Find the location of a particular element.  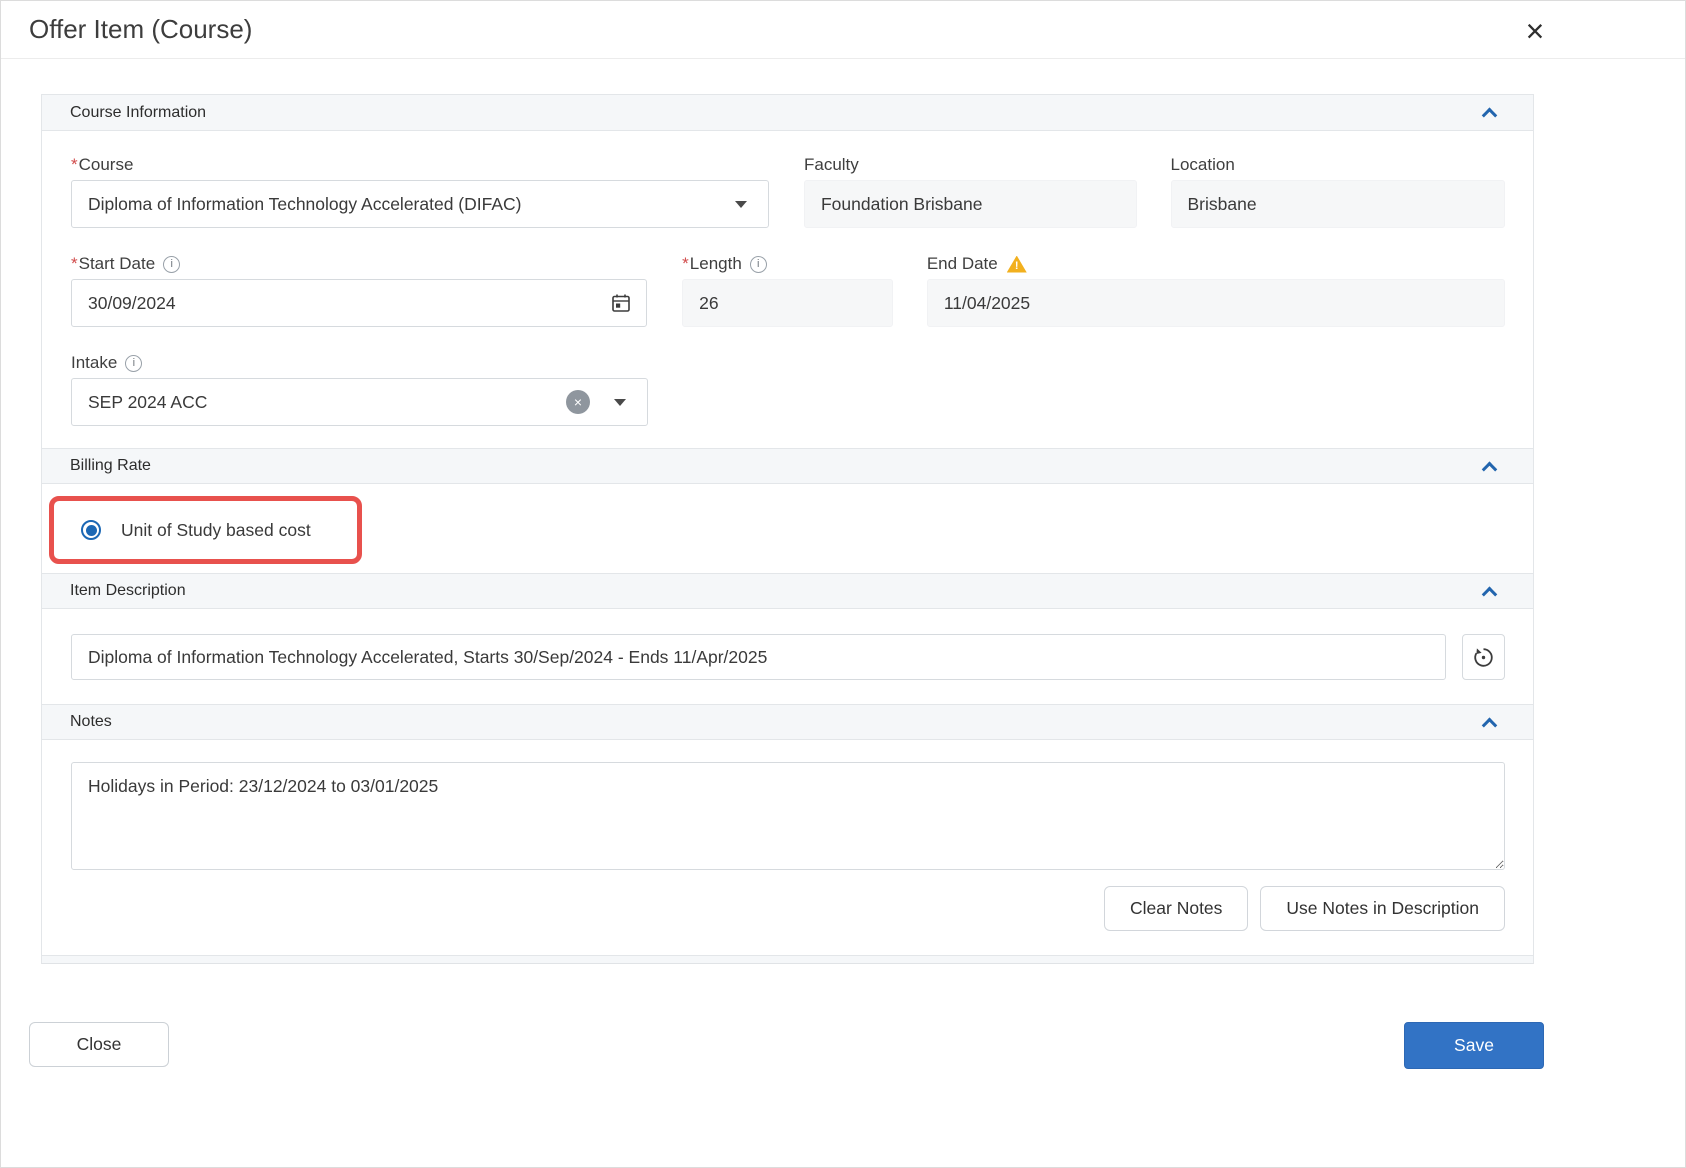

end-date-input is located at coordinates (1215, 303).